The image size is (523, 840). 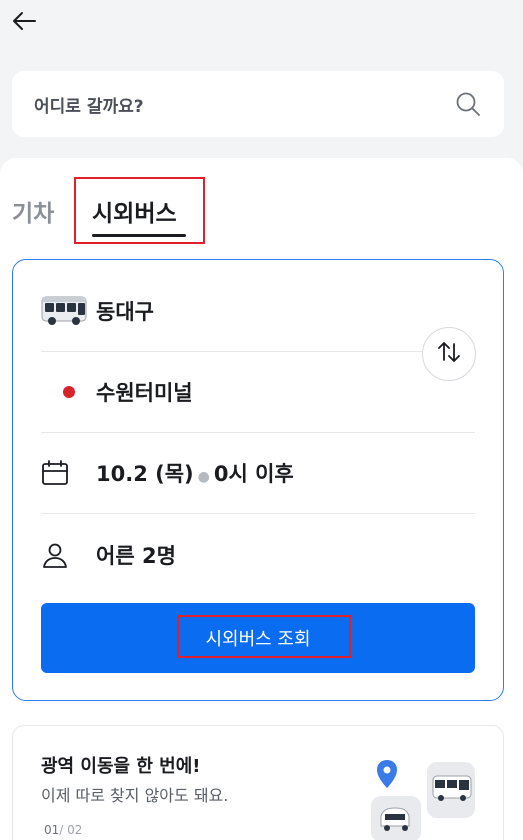 What do you see at coordinates (258, 782) in the screenshot?
I see `promo-banner: 광역 이동을 한 번에! 이제 따로 찾지 않아도 돼요. 01/ 02` at bounding box center [258, 782].